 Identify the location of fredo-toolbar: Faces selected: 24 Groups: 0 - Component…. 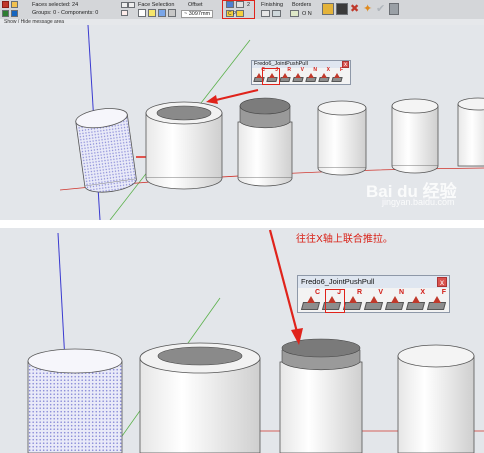
(242, 10).